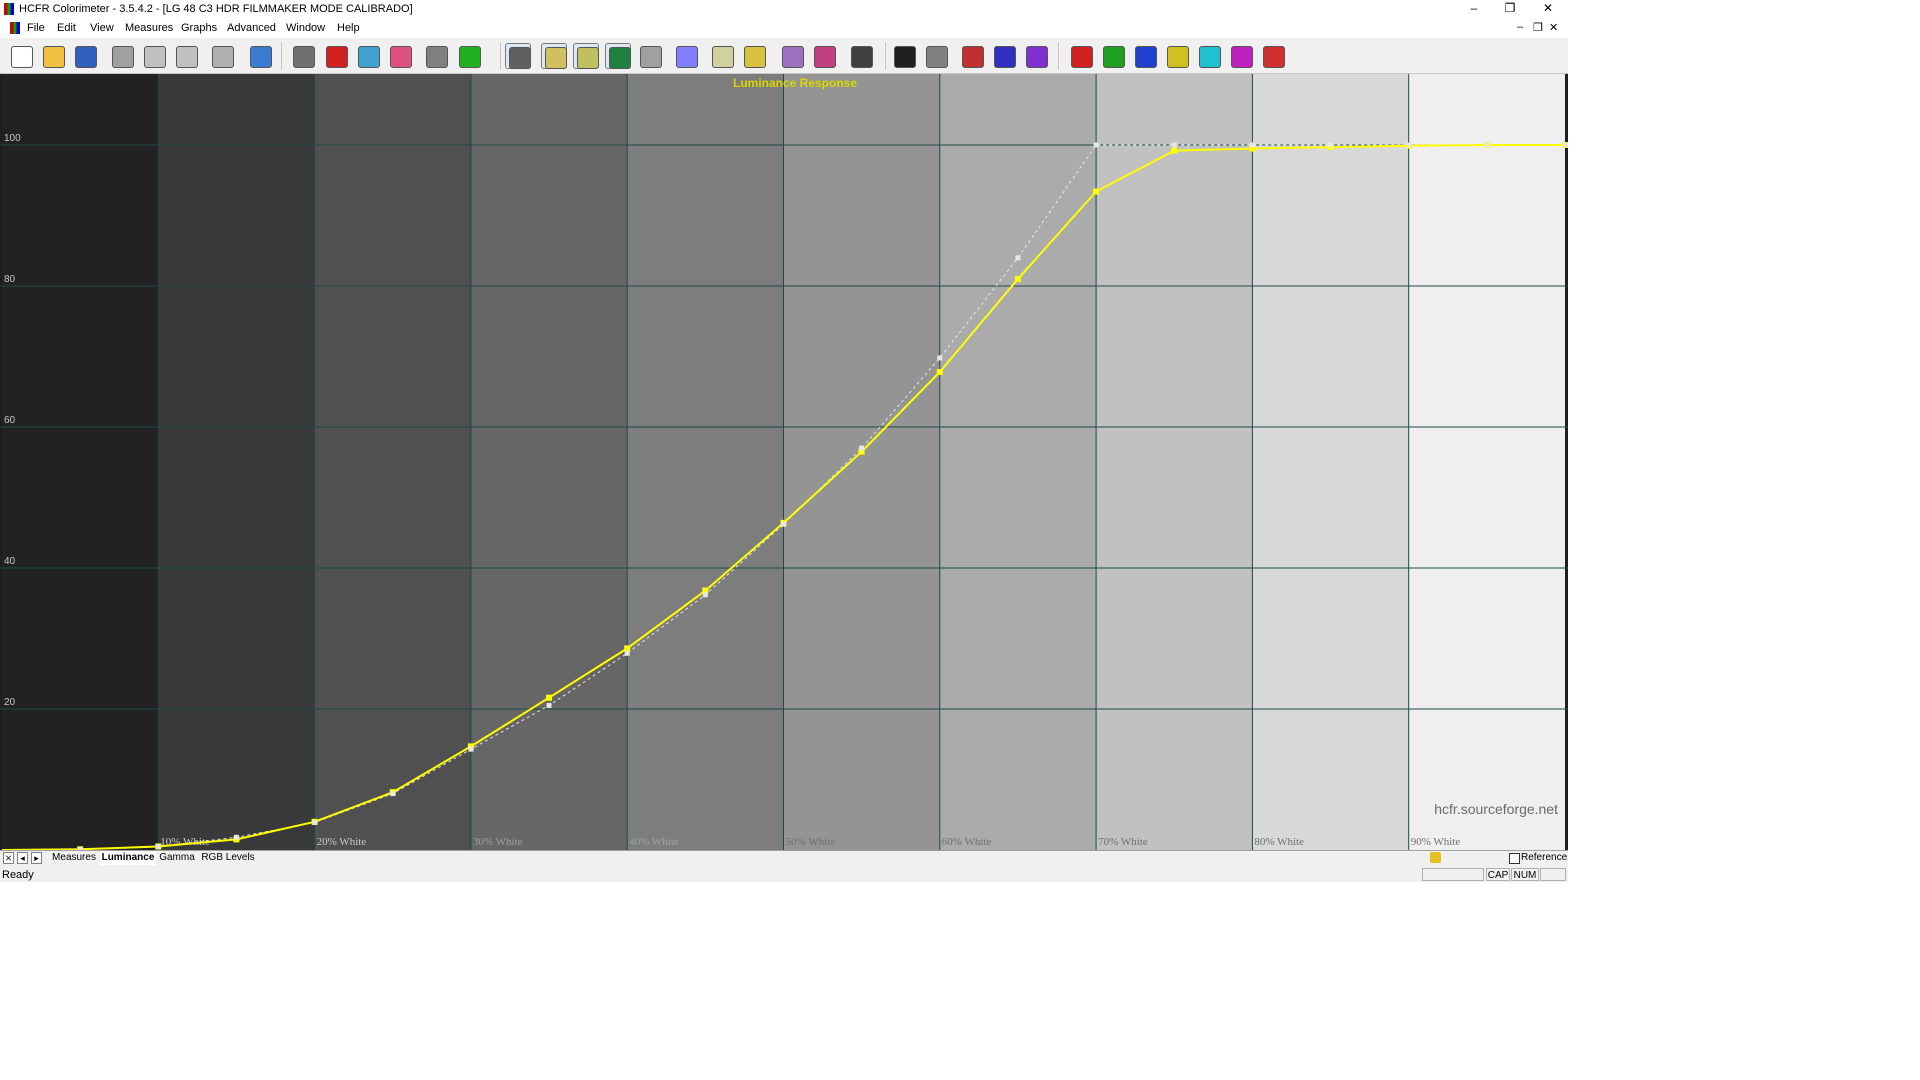 The height and width of the screenshot is (1080, 1920). I want to click on open-icon, so click(54, 57).